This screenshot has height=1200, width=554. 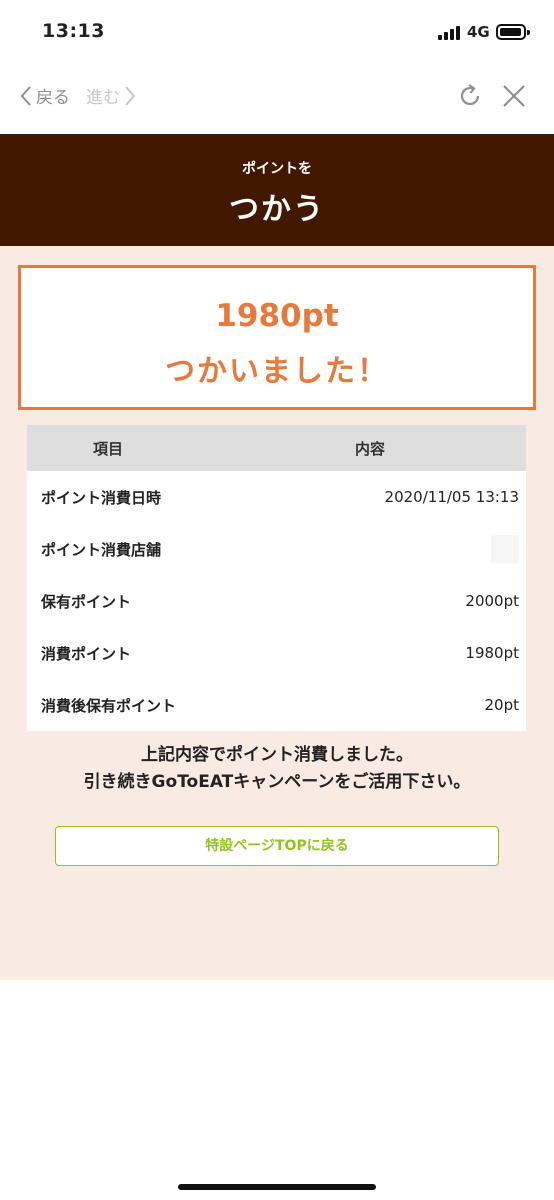 I want to click on reload-icon, so click(x=470, y=96).